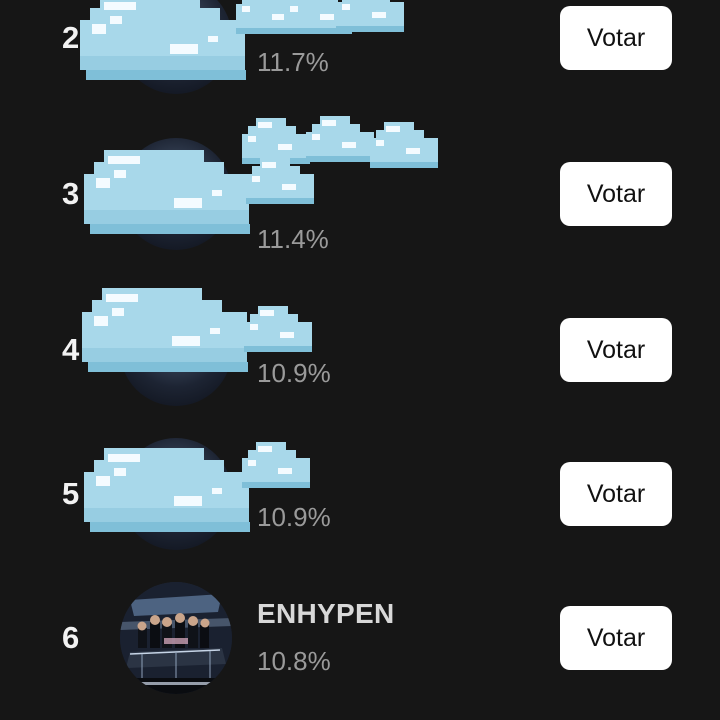 The height and width of the screenshot is (720, 720). What do you see at coordinates (71, 493) in the screenshot?
I see `rank-number: 5` at bounding box center [71, 493].